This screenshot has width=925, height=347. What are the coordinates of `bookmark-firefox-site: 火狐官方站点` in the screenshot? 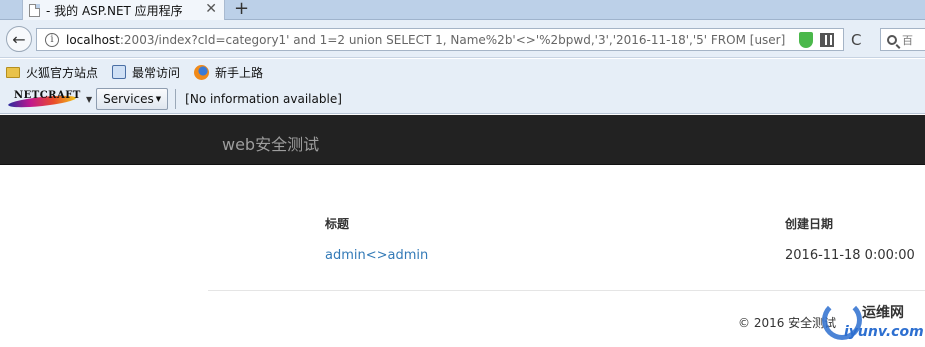 It's located at (52, 72).